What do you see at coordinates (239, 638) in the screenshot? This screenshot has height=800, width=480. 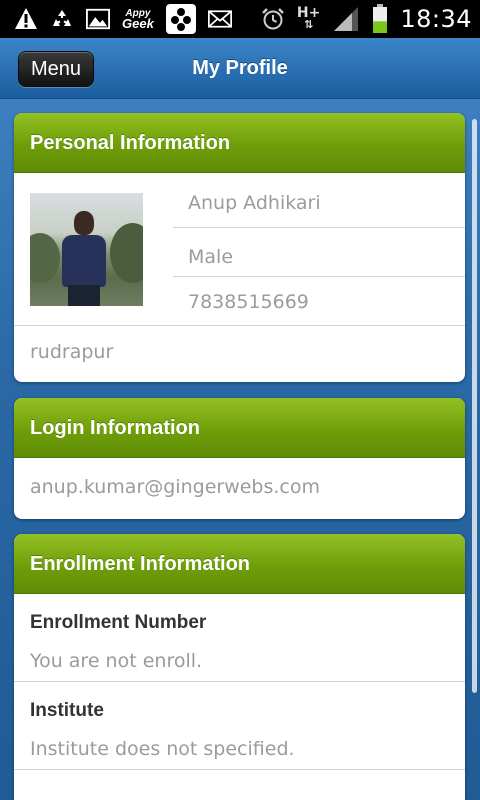 I see `enrollment-number-field: Enrollment Number You are not enroll.` at bounding box center [239, 638].